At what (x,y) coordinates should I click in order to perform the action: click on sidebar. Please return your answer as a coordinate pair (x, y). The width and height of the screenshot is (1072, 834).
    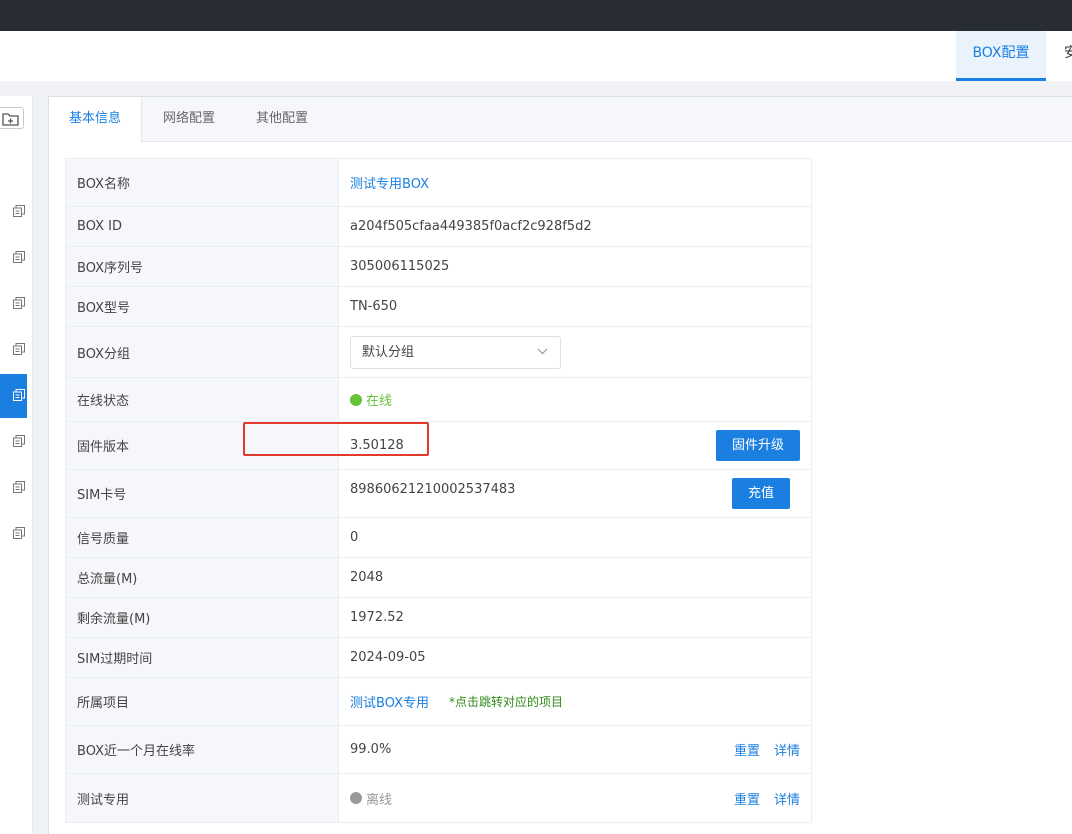
    Looking at the image, I should click on (16, 465).